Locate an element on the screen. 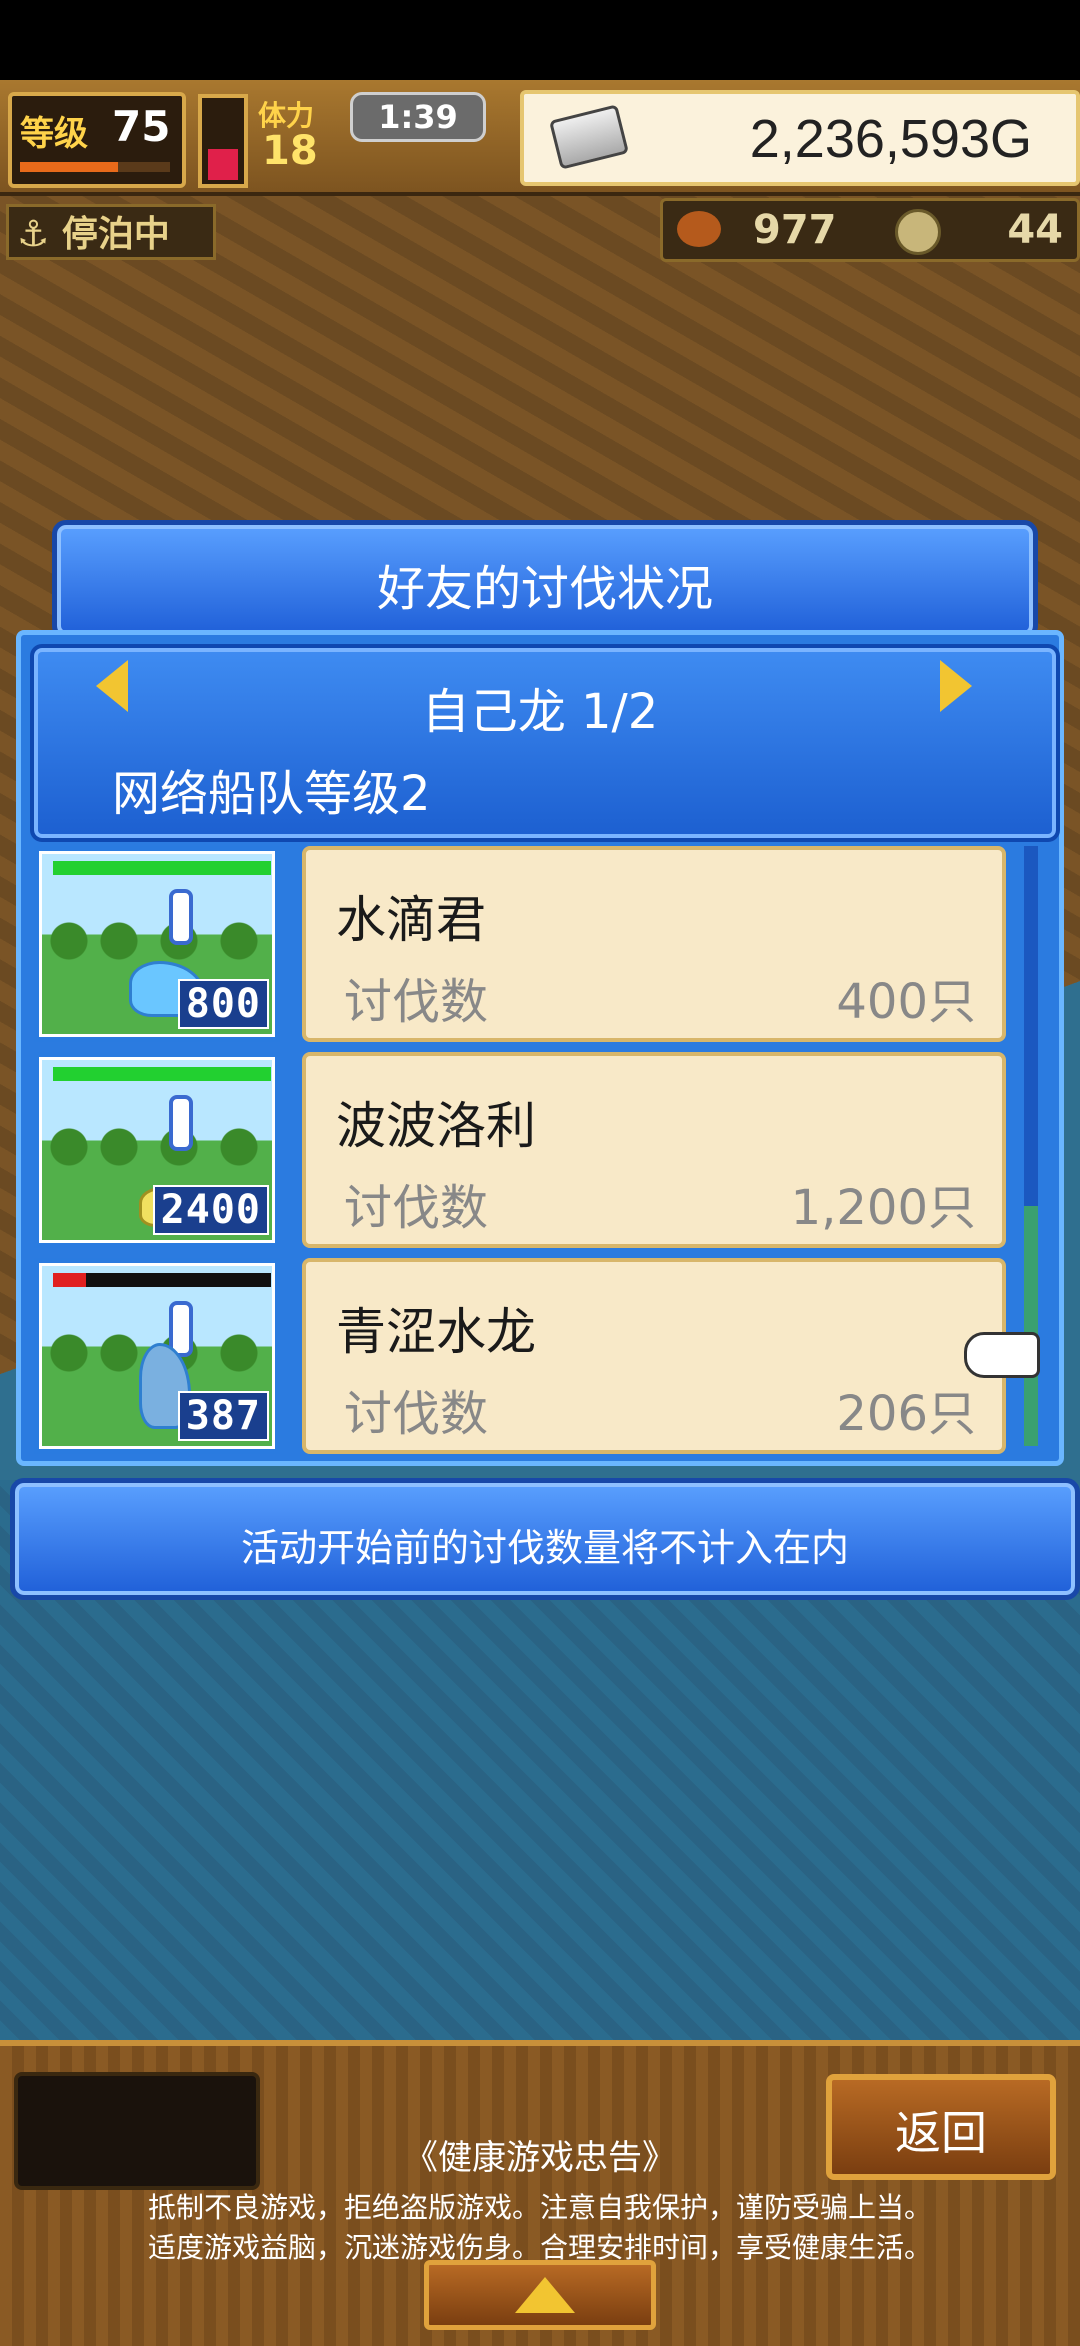  anchor-status-text: 停泊中 is located at coordinates (115, 234).